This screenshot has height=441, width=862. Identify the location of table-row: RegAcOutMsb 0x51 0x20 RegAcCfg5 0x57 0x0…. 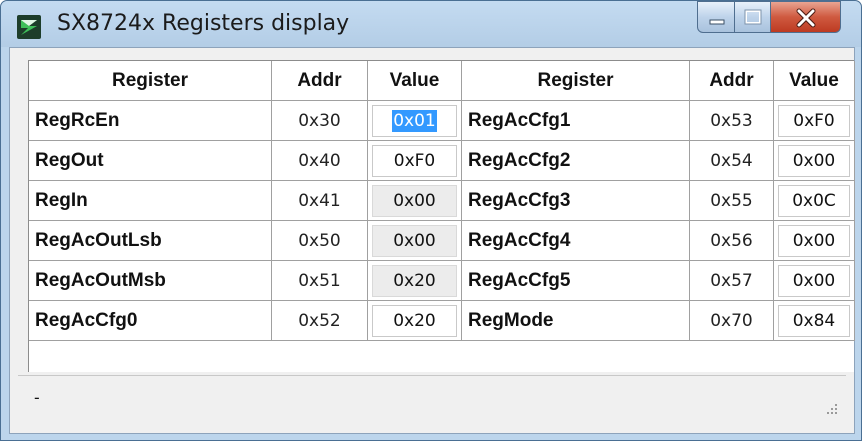
(442, 281).